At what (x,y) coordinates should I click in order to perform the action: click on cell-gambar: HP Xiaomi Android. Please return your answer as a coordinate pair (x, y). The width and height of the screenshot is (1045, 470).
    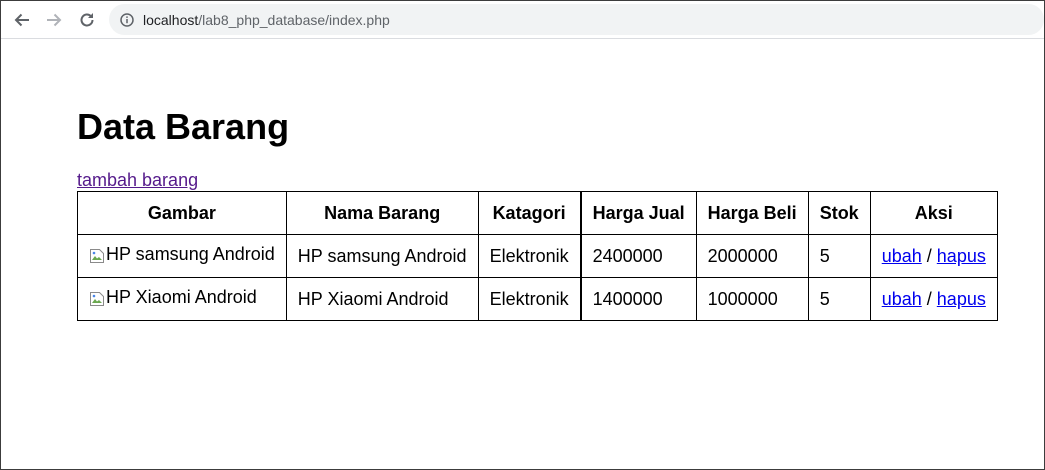
    Looking at the image, I should click on (182, 299).